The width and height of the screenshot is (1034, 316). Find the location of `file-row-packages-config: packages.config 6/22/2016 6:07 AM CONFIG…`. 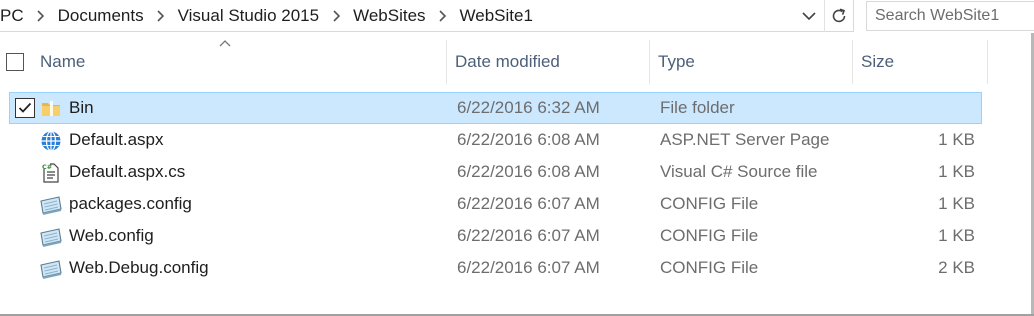

file-row-packages-config: packages.config 6/22/2016 6:07 AM CONFIG… is located at coordinates (495, 204).